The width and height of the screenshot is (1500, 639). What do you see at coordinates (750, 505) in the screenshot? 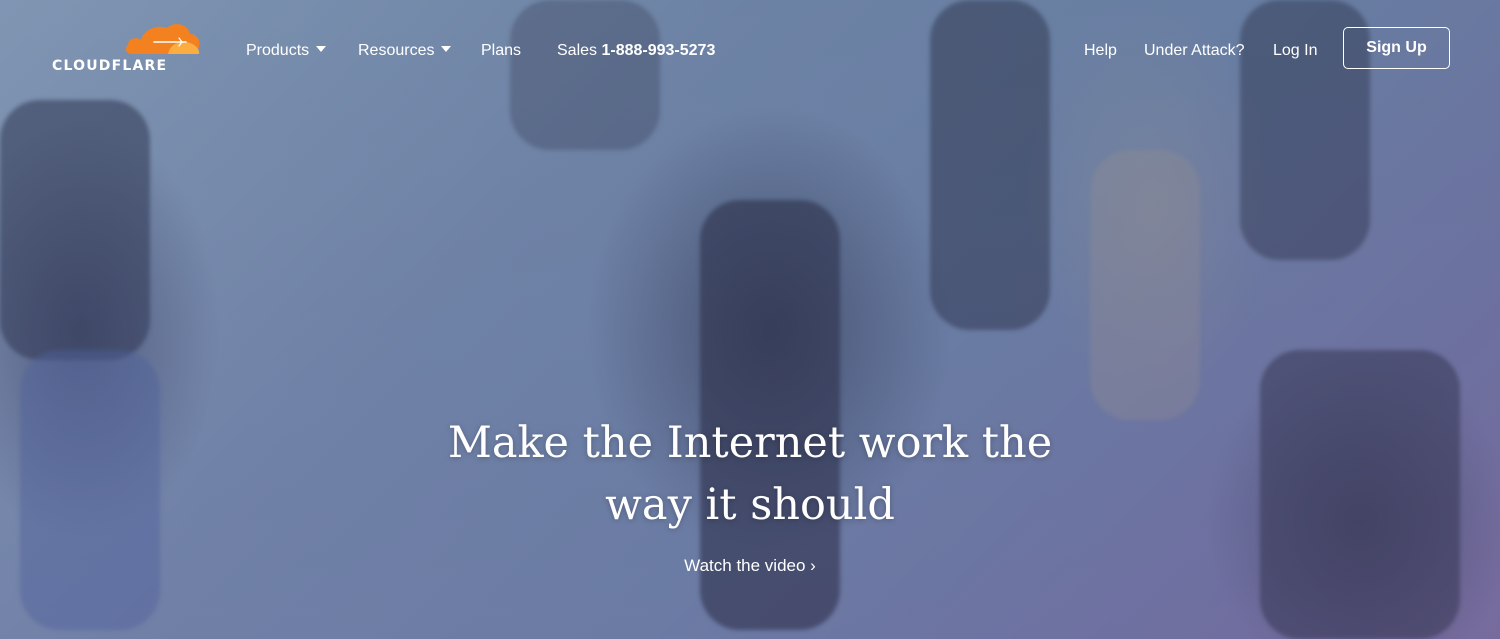
I see `hero-headline-line2: way it should` at bounding box center [750, 505].